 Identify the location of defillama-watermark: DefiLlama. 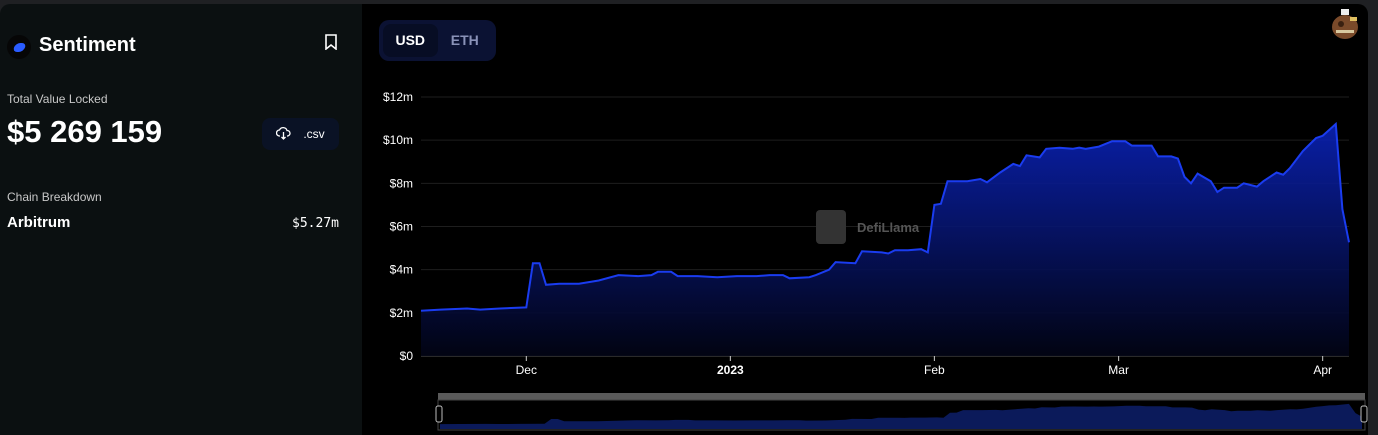
(868, 227).